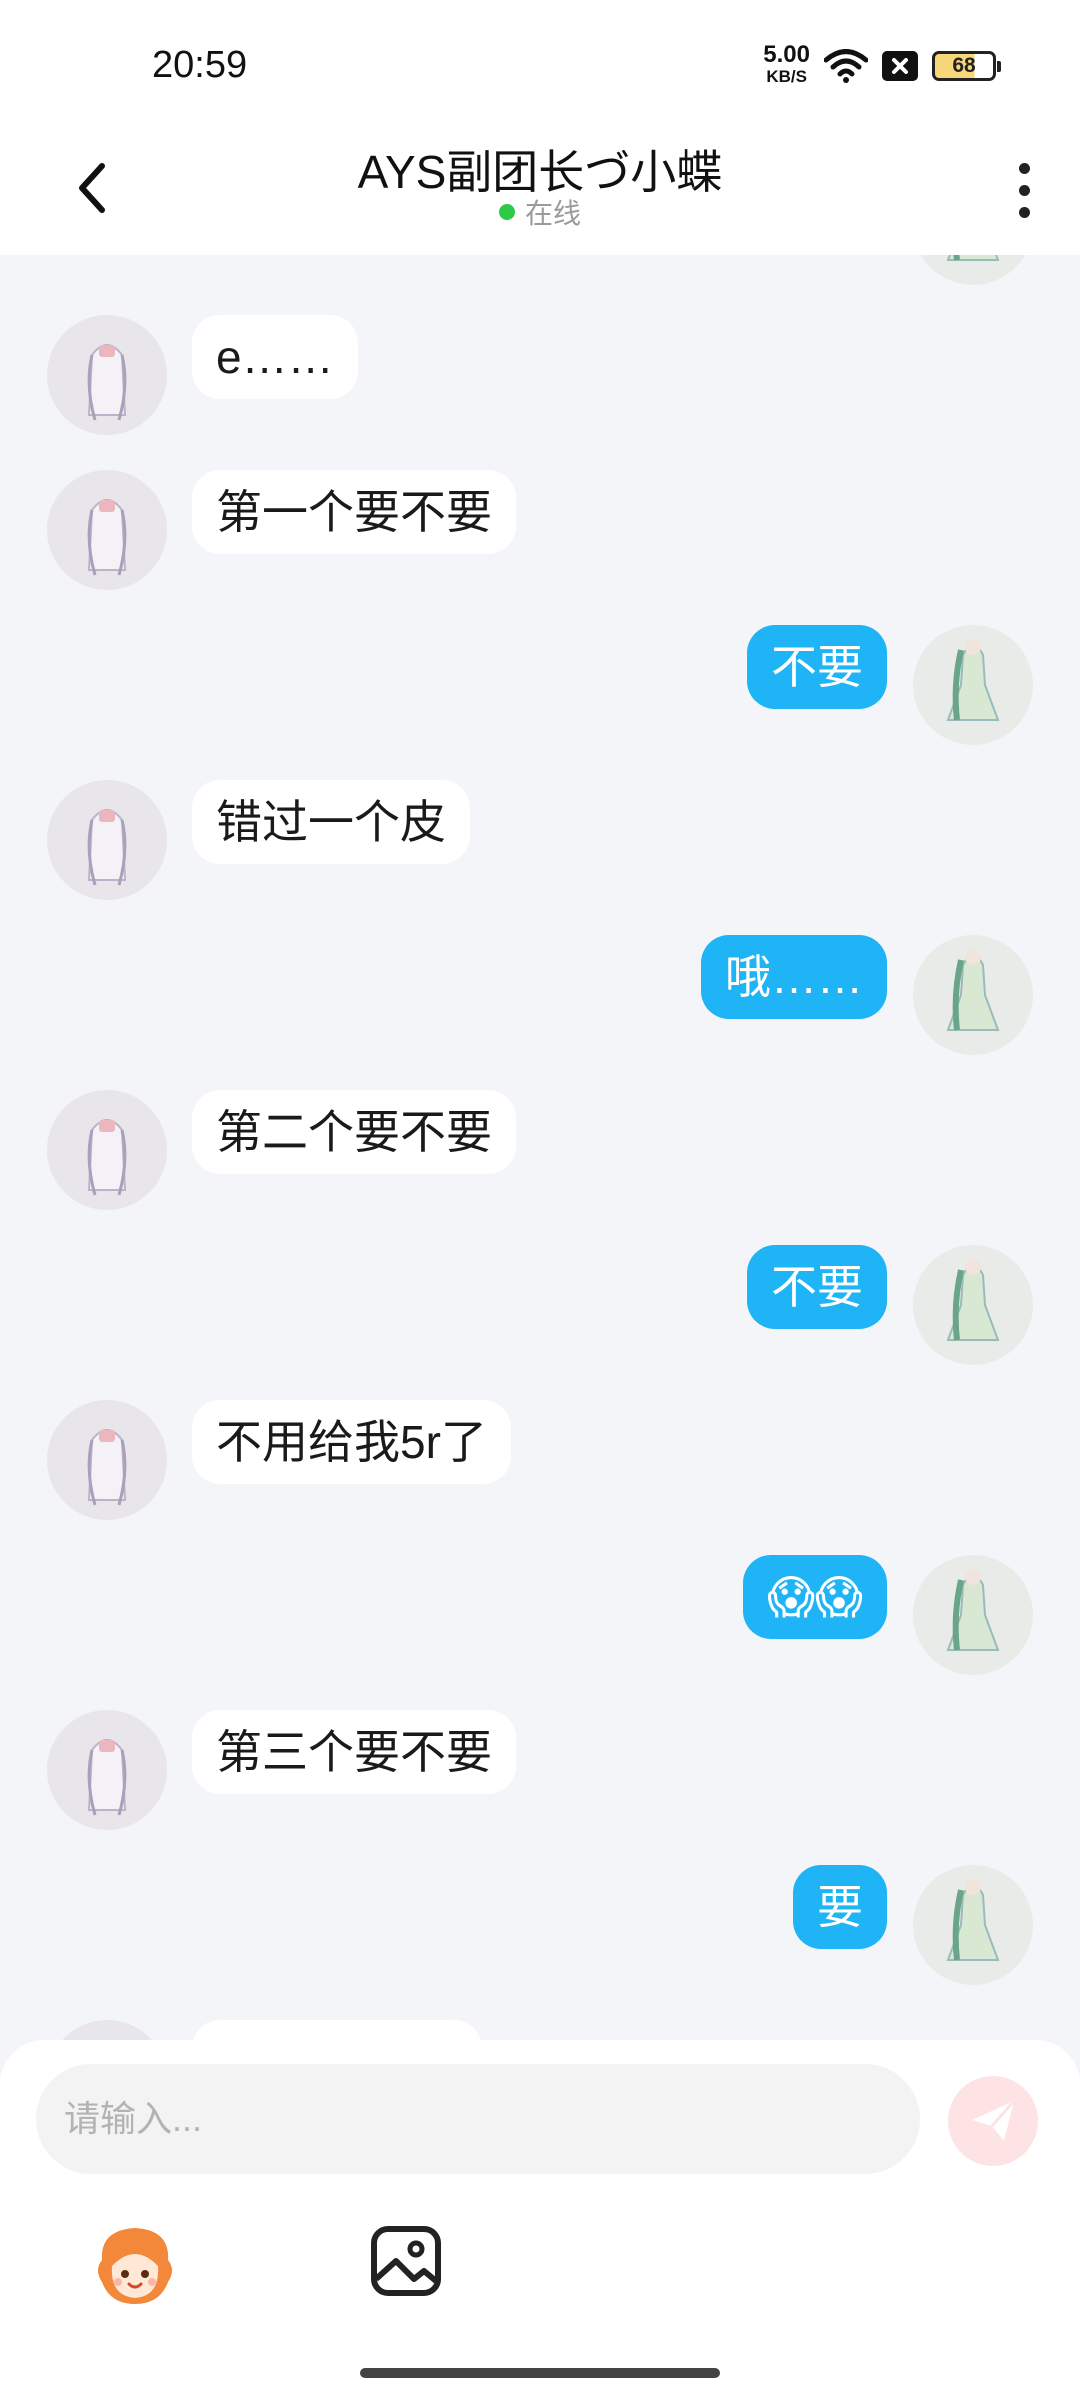 This screenshot has height=2400, width=1080. I want to click on message-bubble-received: 第二个要不要, so click(354, 1132).